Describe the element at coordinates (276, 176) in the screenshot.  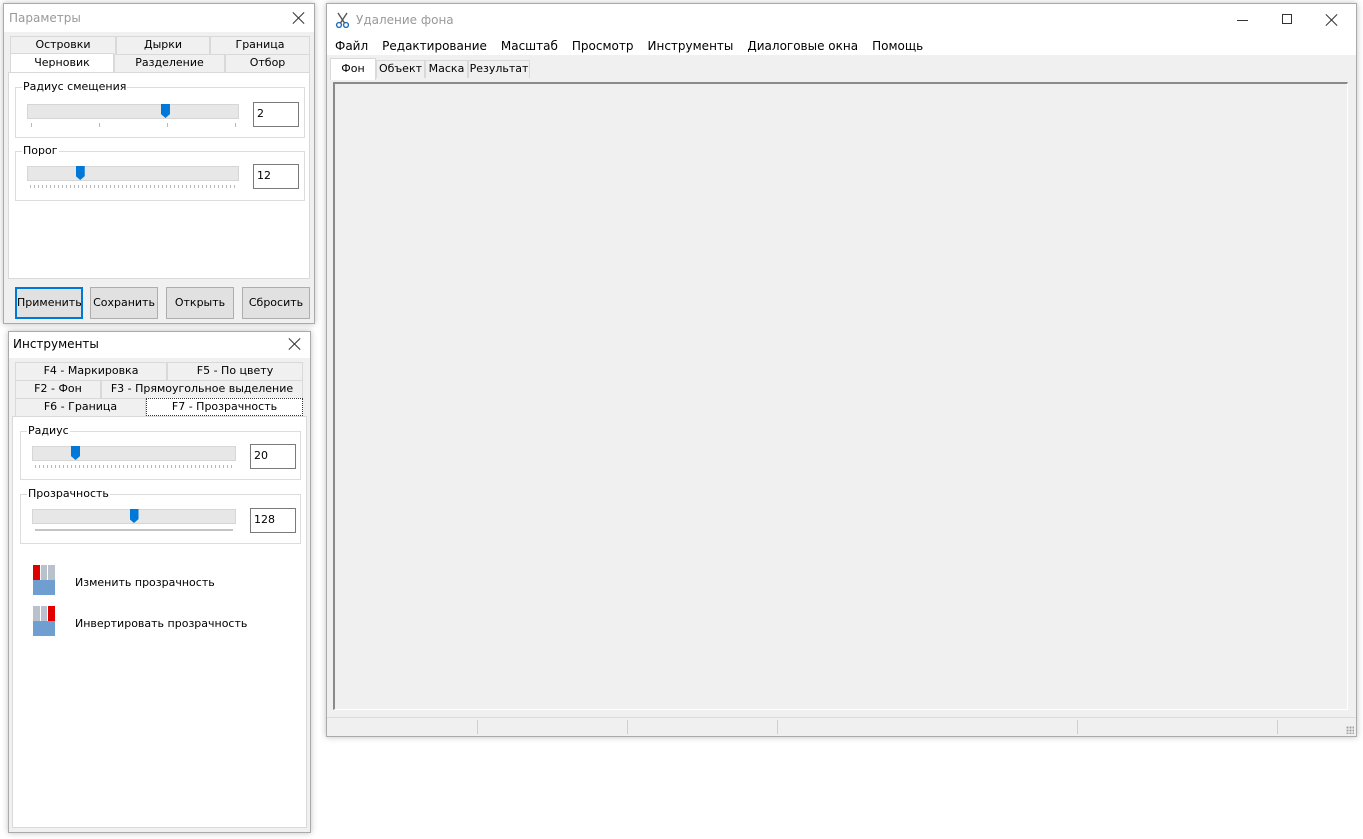
I see `threshold-input: 12` at that location.